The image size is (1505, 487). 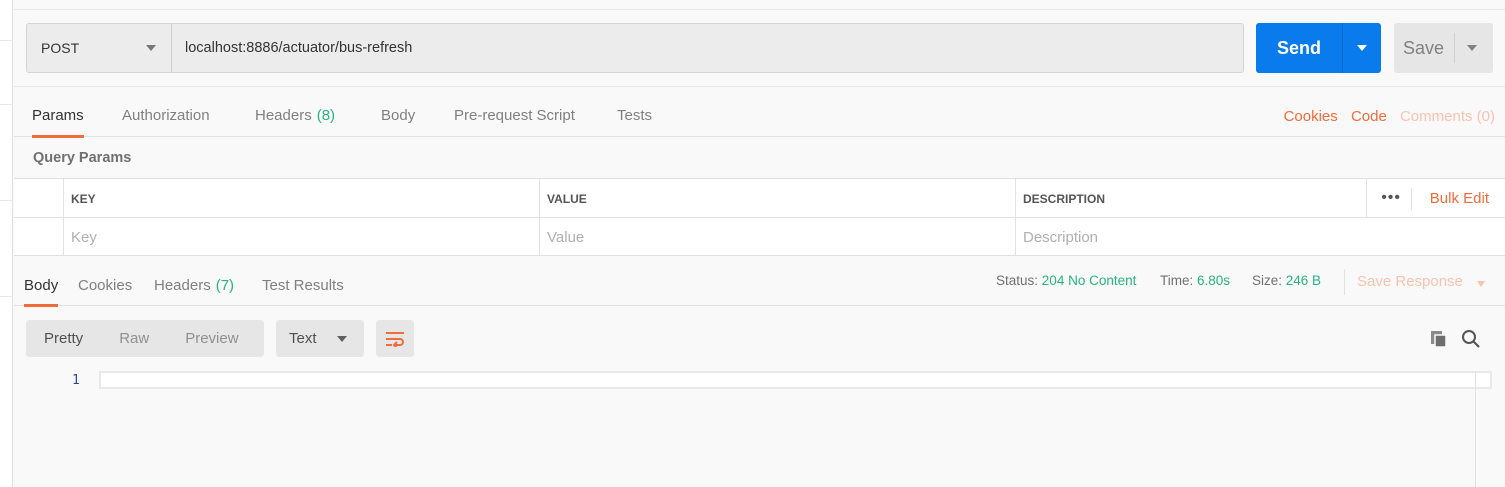 What do you see at coordinates (1391, 198) in the screenshot?
I see `more-options-icon: •••` at bounding box center [1391, 198].